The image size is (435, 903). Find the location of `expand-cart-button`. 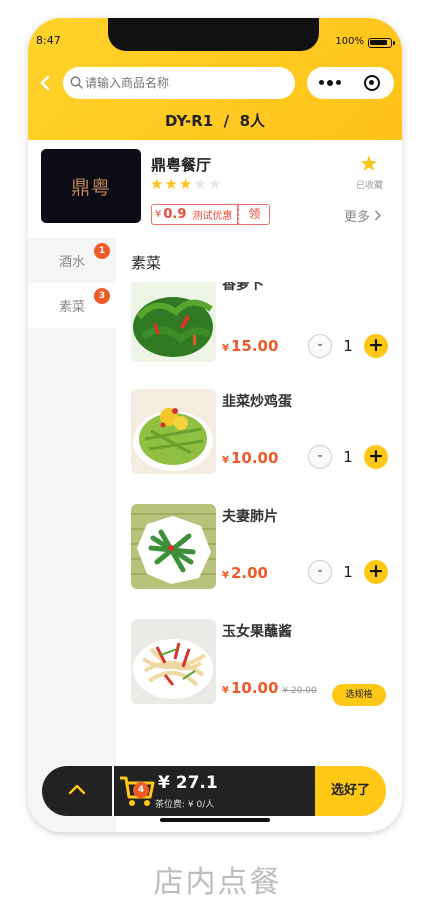

expand-cart-button is located at coordinates (77, 791).